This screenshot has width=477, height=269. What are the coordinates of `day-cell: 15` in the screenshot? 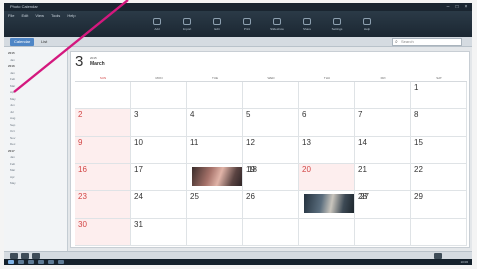 It's located at (439, 150).